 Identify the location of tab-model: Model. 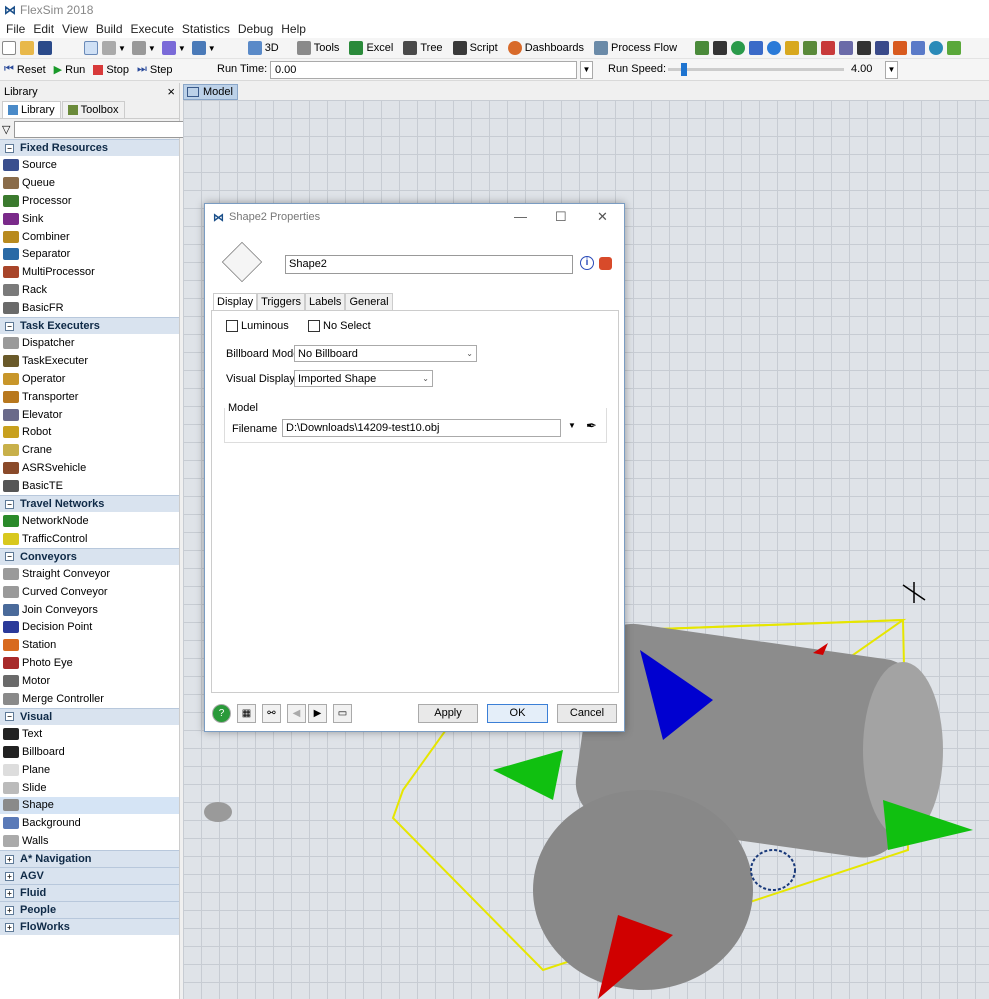
(210, 92).